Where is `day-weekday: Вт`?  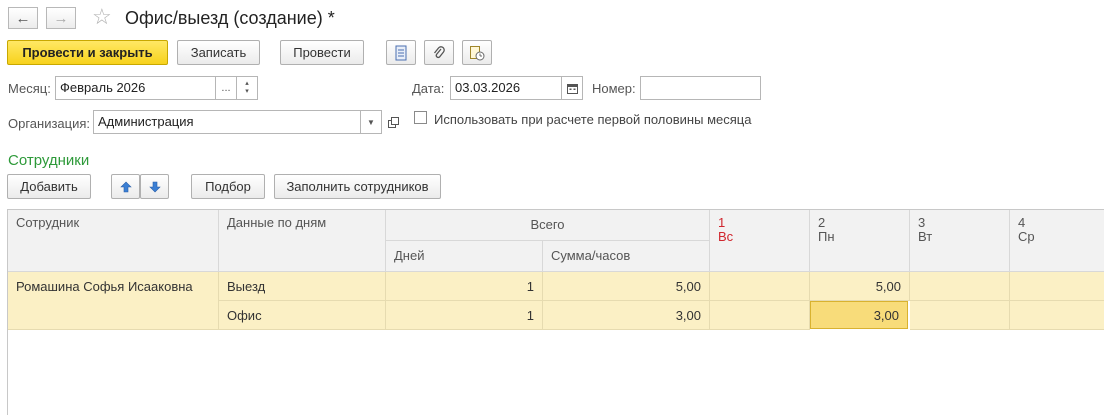 day-weekday: Вт is located at coordinates (925, 236).